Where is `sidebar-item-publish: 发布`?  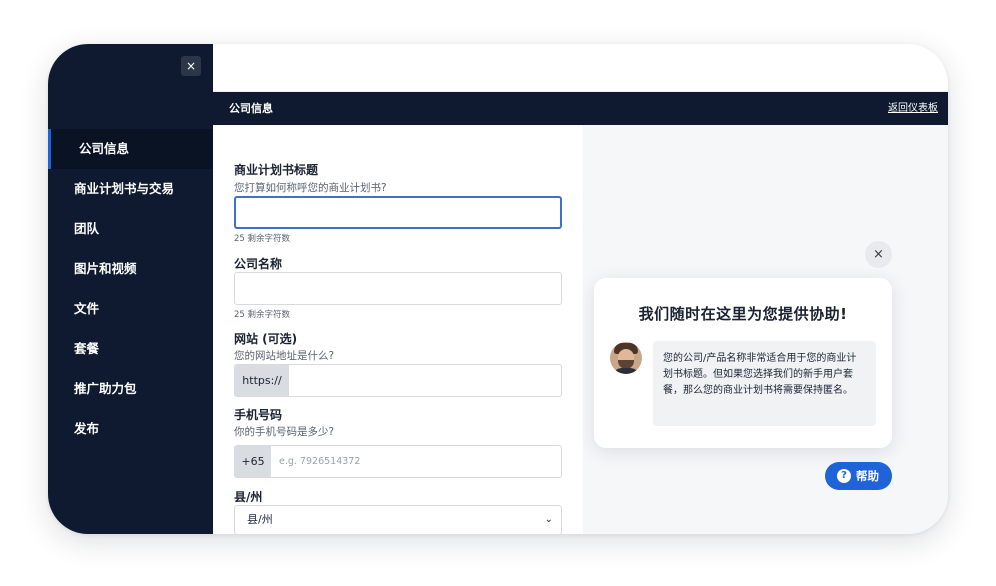
sidebar-item-publish: 发布 is located at coordinates (130, 429).